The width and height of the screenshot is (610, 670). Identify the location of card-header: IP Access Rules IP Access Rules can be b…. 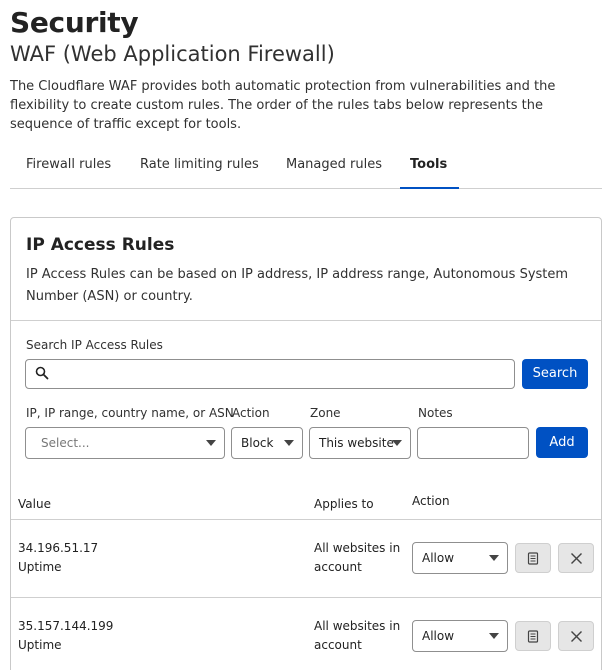
(306, 269).